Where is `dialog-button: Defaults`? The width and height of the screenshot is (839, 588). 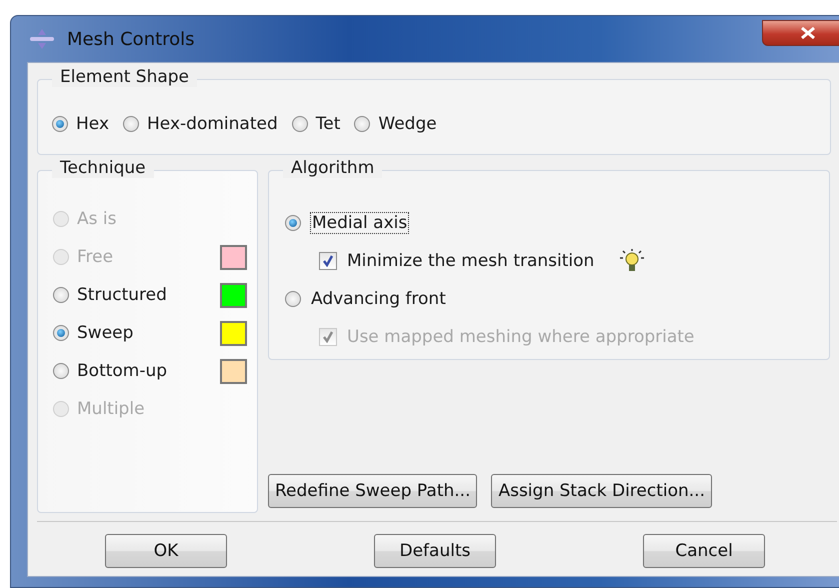
dialog-button: Defaults is located at coordinates (435, 551).